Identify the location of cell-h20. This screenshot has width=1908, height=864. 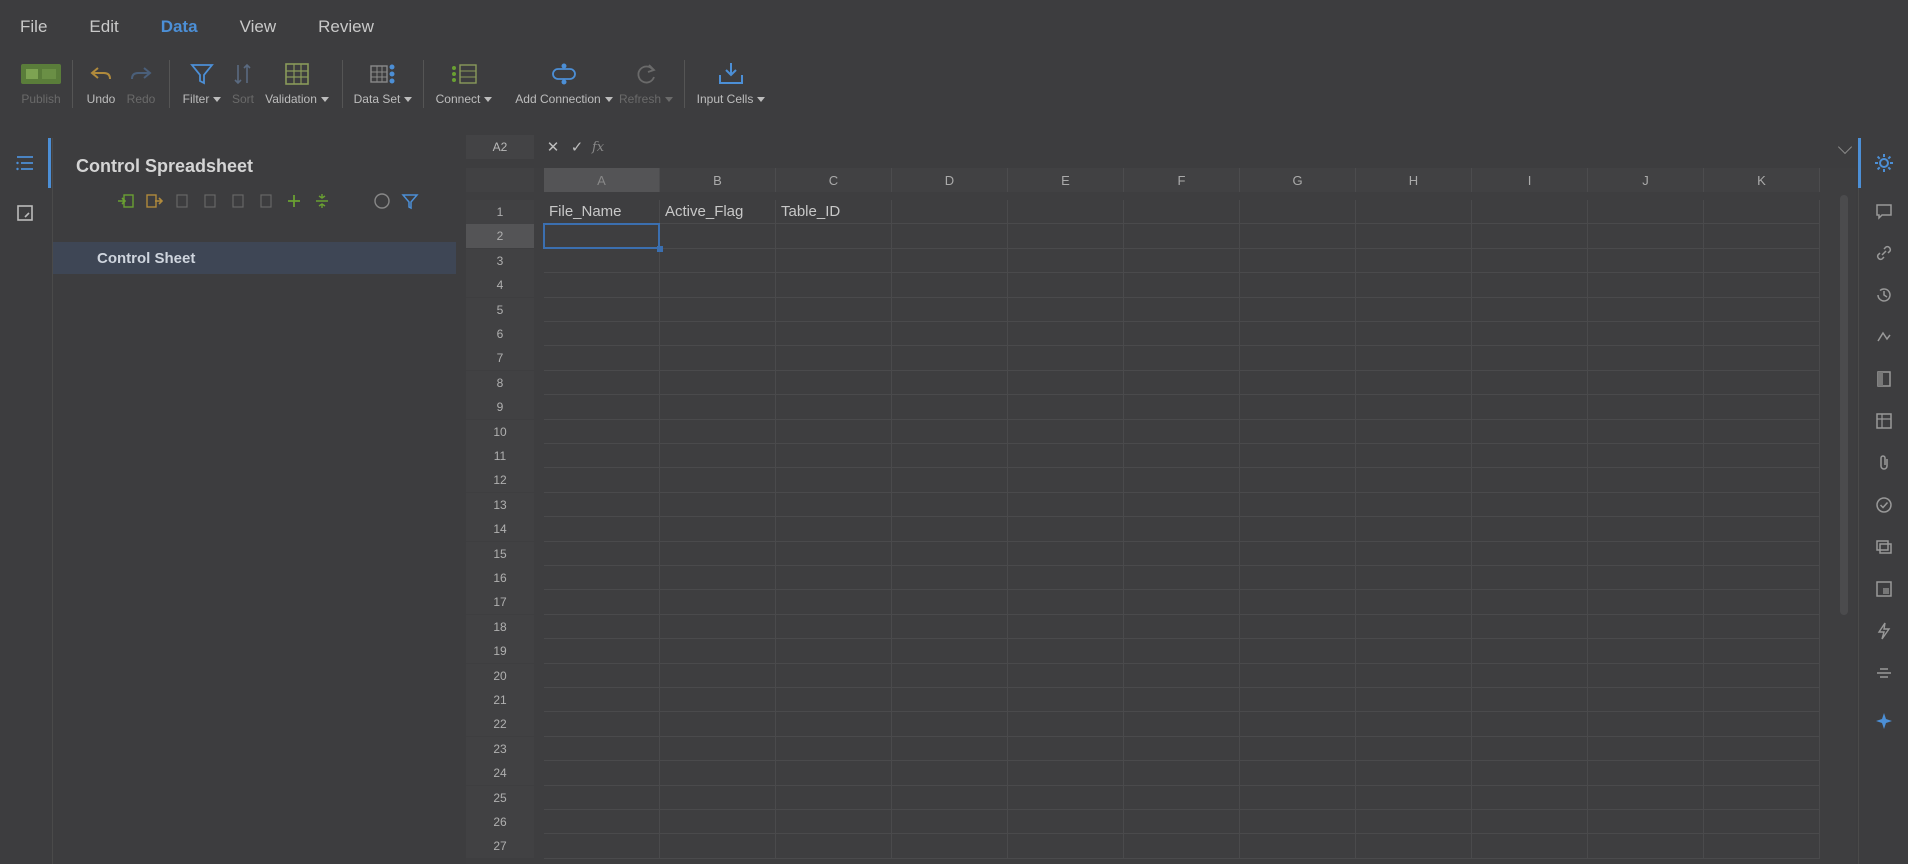
(1414, 675).